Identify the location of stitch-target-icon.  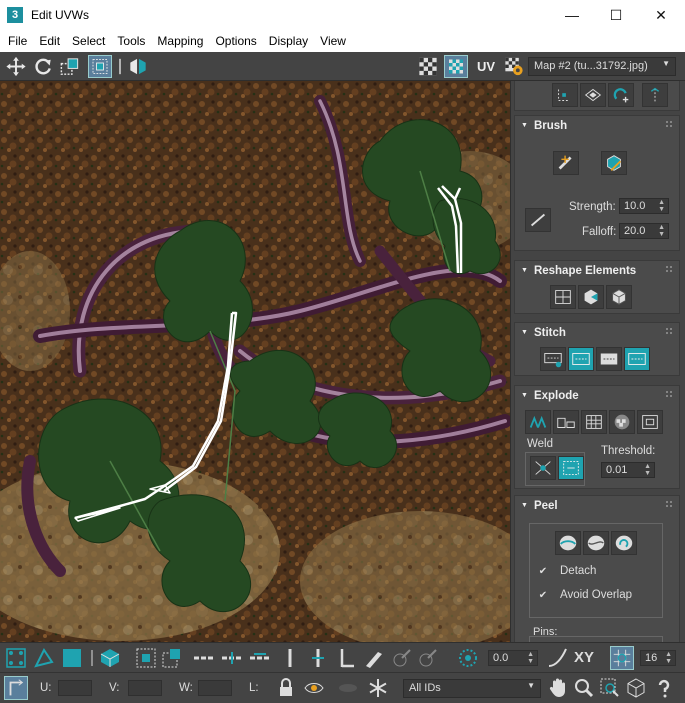
(637, 359).